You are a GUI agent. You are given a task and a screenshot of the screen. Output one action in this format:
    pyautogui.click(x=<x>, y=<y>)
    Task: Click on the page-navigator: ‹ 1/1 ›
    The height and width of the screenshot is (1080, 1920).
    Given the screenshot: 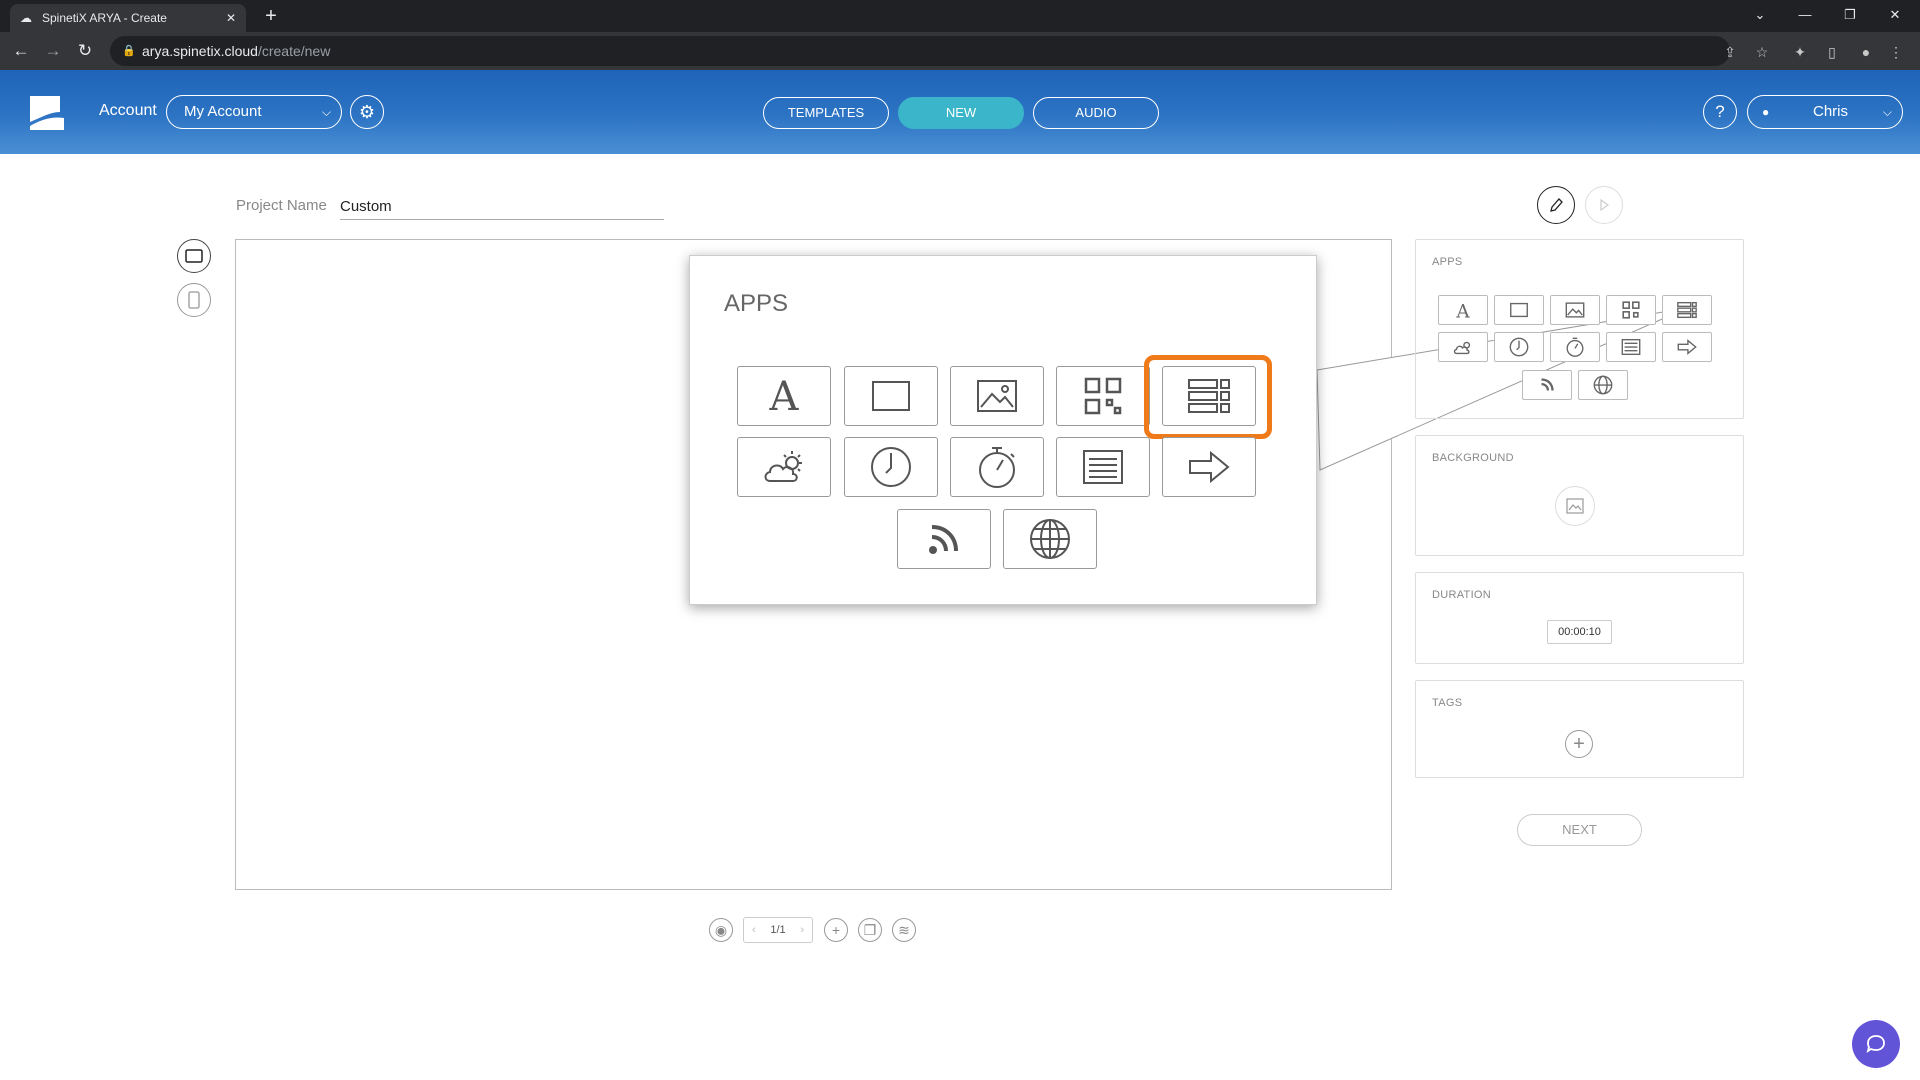 What is the action you would take?
    pyautogui.click(x=778, y=930)
    